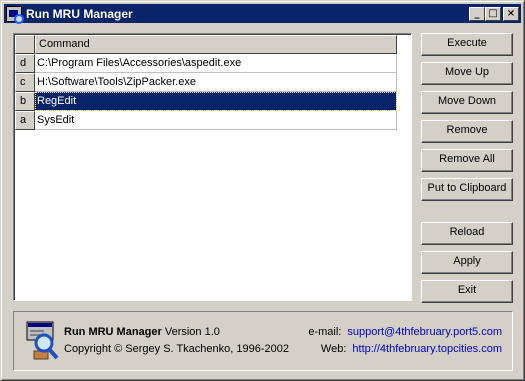 The height and width of the screenshot is (381, 525). I want to click on execute-button: Execute, so click(467, 44).